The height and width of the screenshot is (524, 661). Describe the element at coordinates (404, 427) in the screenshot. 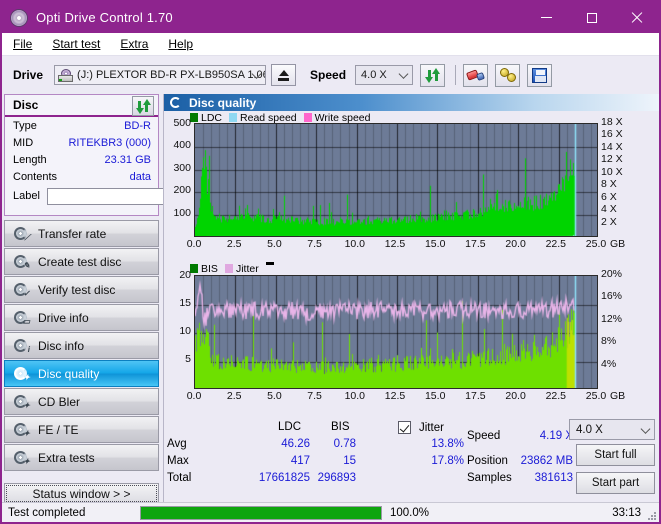

I see `jitter-checkbox` at that location.